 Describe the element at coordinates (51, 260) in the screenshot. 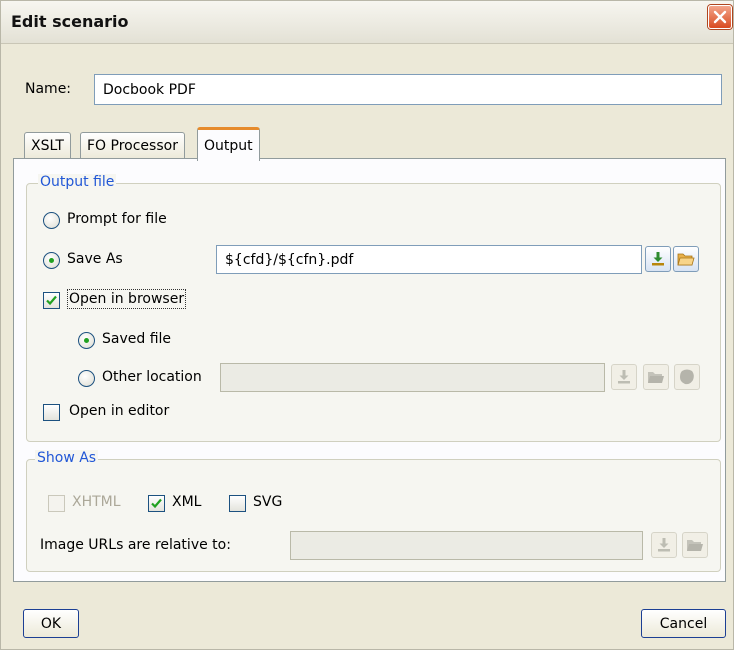

I see `save-as-radio` at that location.